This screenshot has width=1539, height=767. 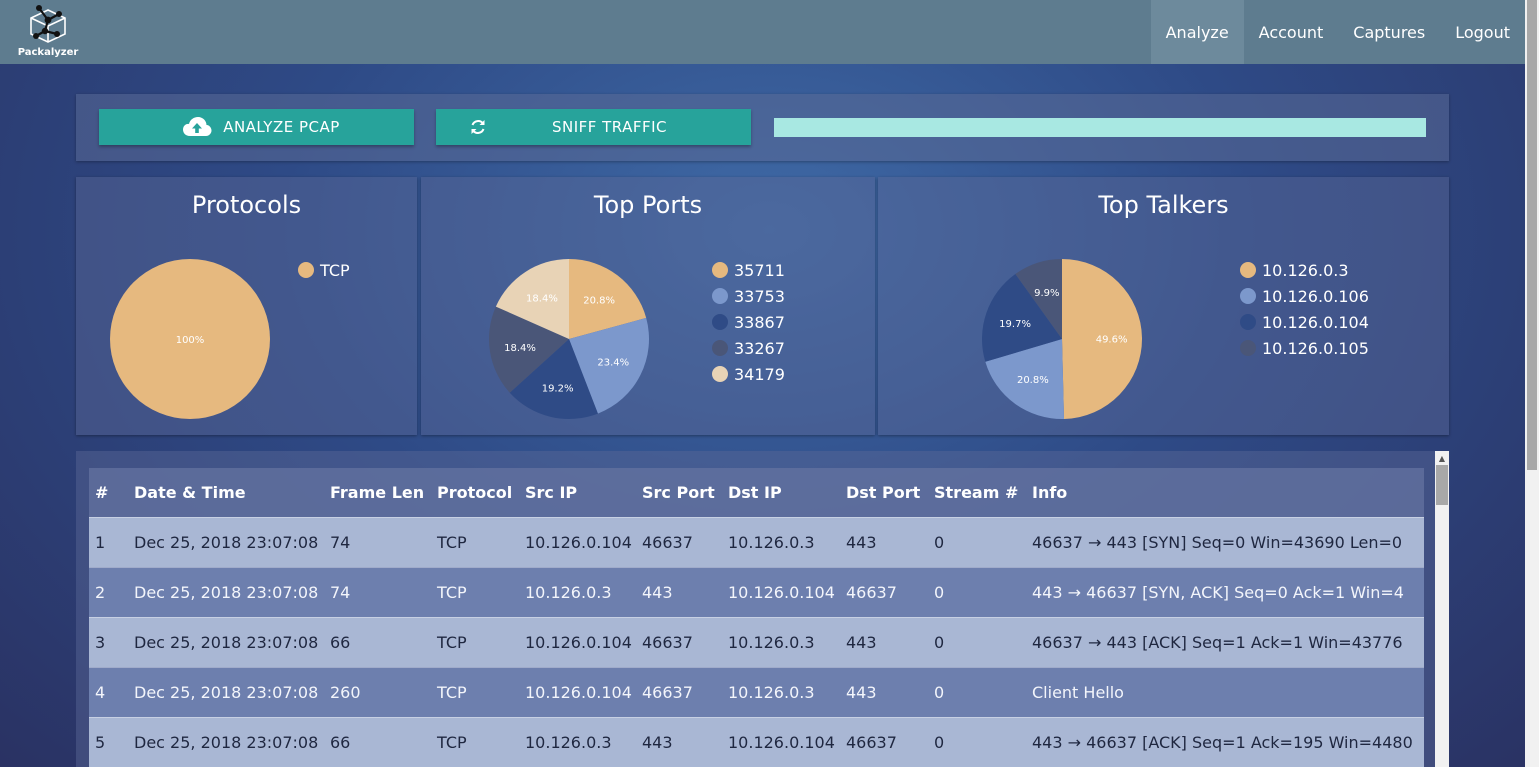 What do you see at coordinates (1389, 32) in the screenshot?
I see `nav-captures: Captures` at bounding box center [1389, 32].